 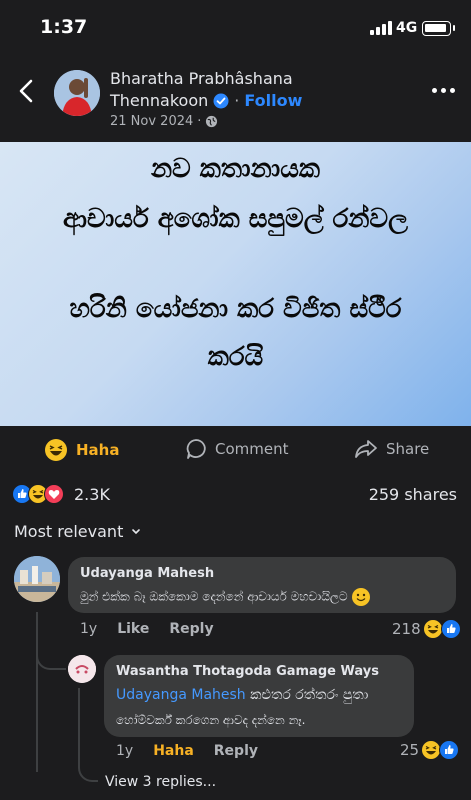 I want to click on comment-icon, so click(x=196, y=449).